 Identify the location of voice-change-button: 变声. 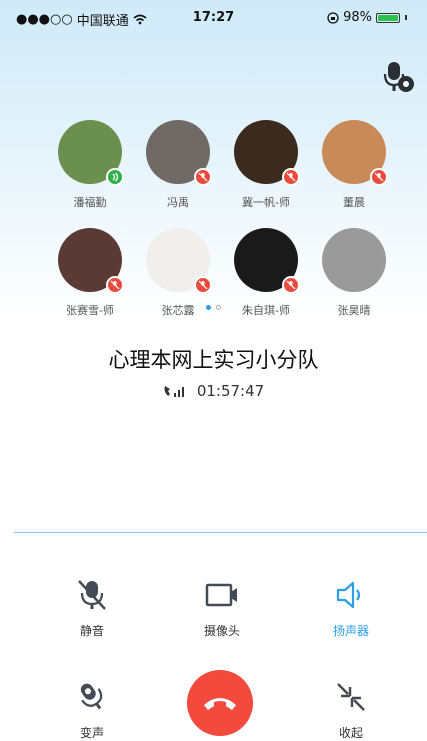
(92, 710).